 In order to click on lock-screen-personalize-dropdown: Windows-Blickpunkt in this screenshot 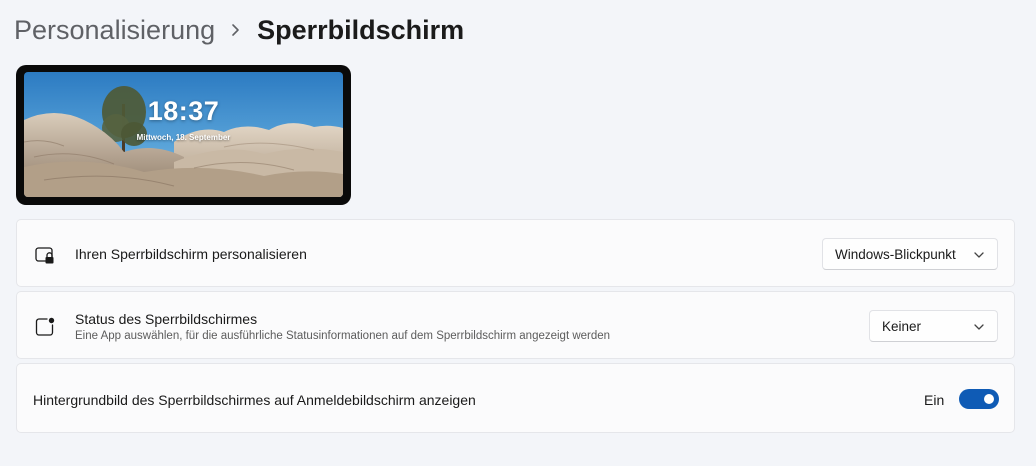, I will do `click(910, 254)`.